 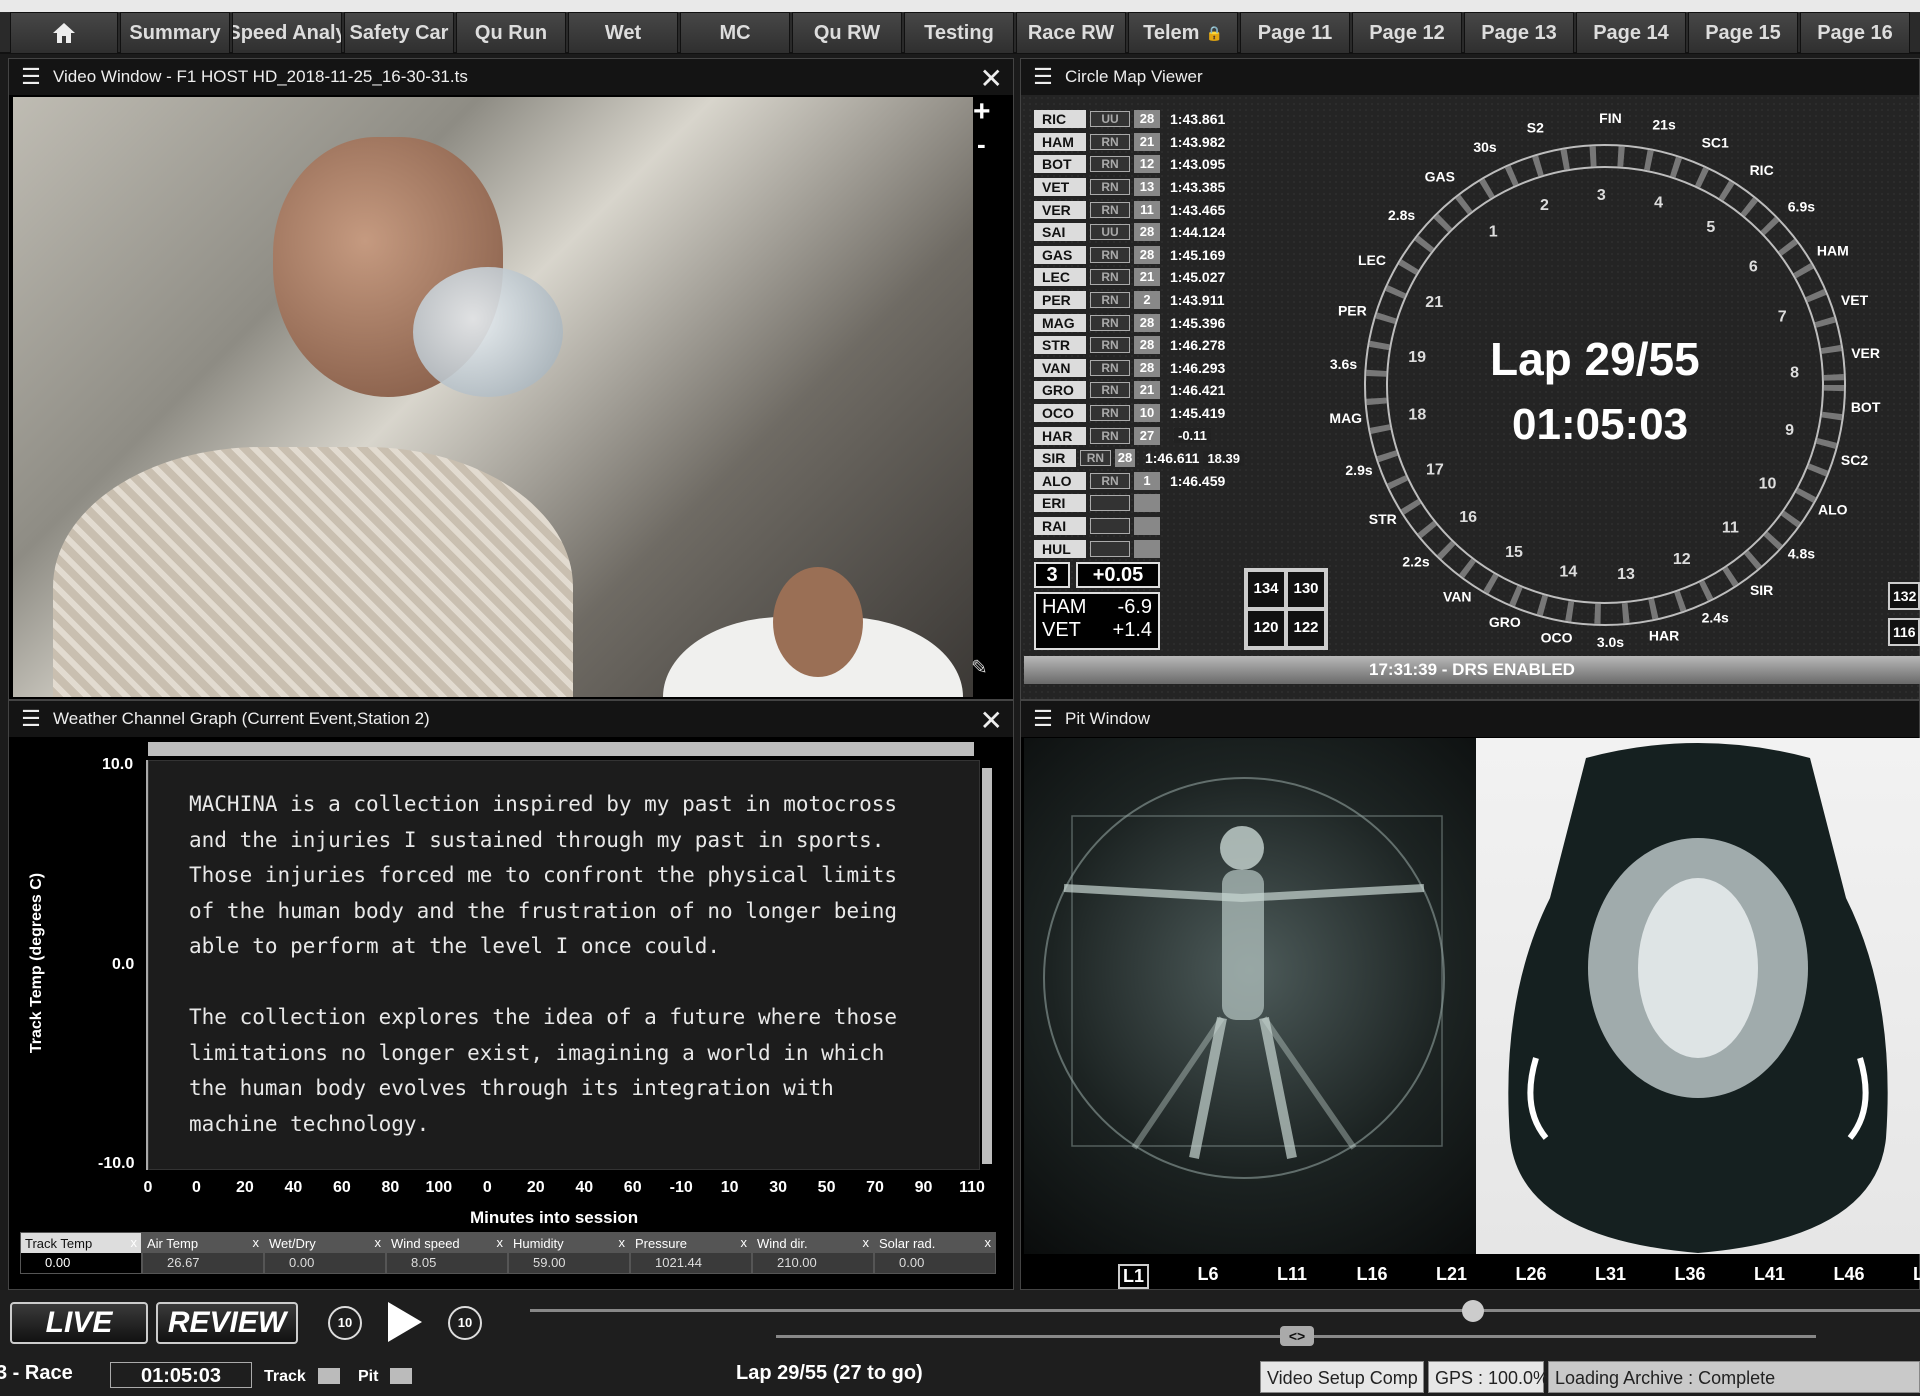 What do you see at coordinates (623, 33) in the screenshot?
I see `tab-wet: Wet` at bounding box center [623, 33].